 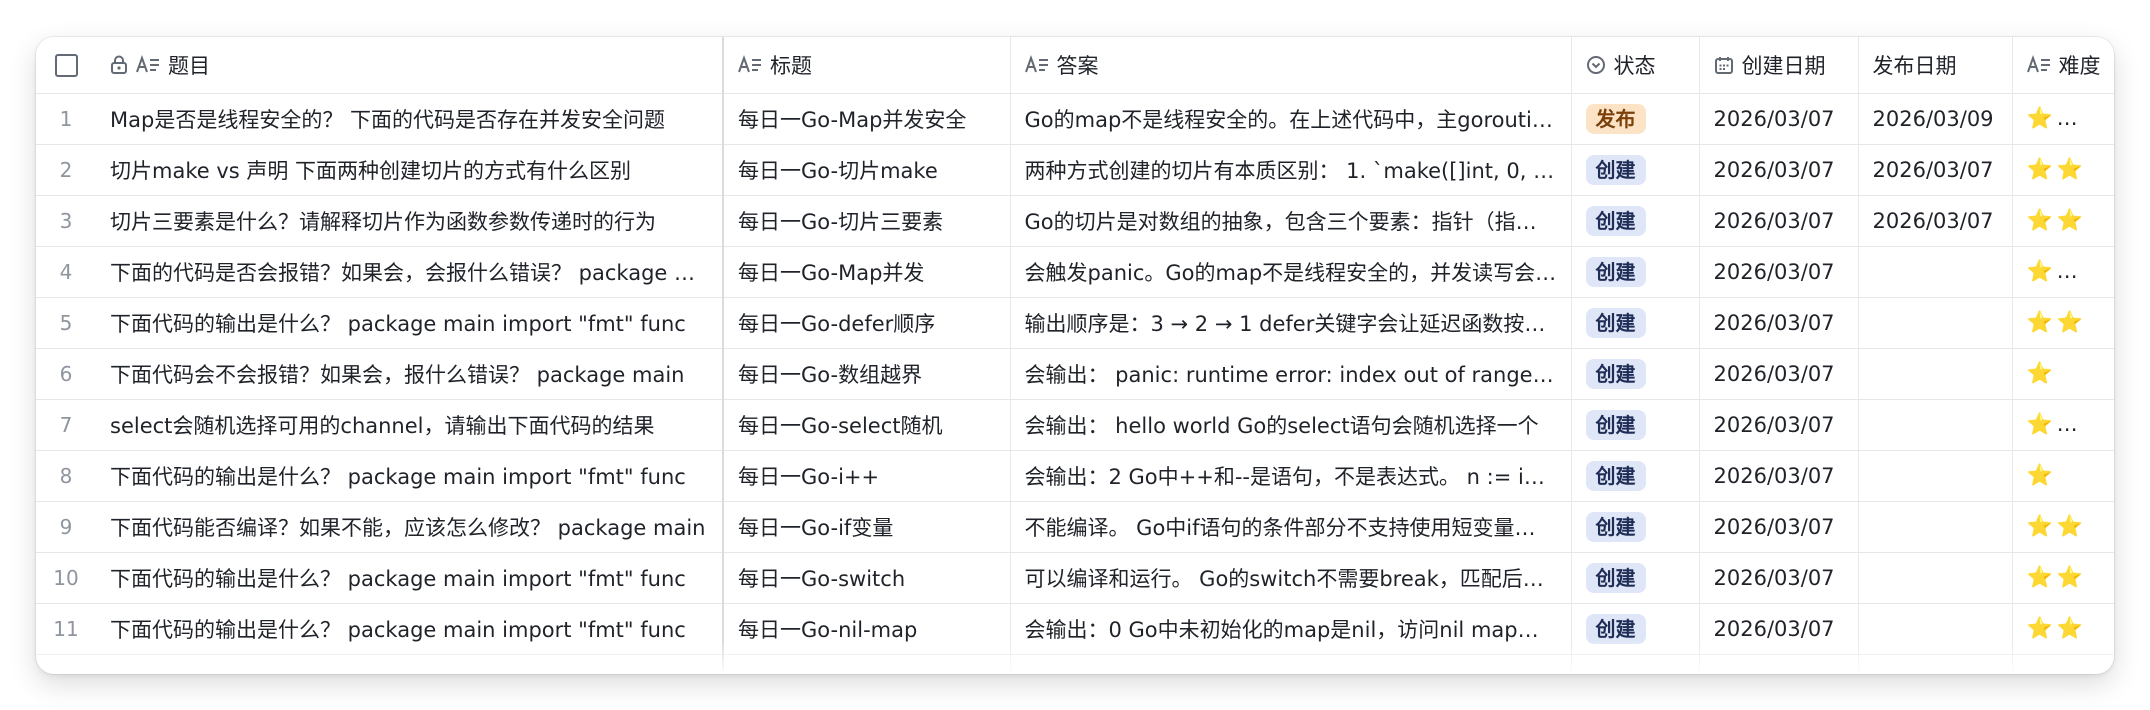 I want to click on cell-headline: 每日一Go-切片三要素, so click(x=867, y=221).